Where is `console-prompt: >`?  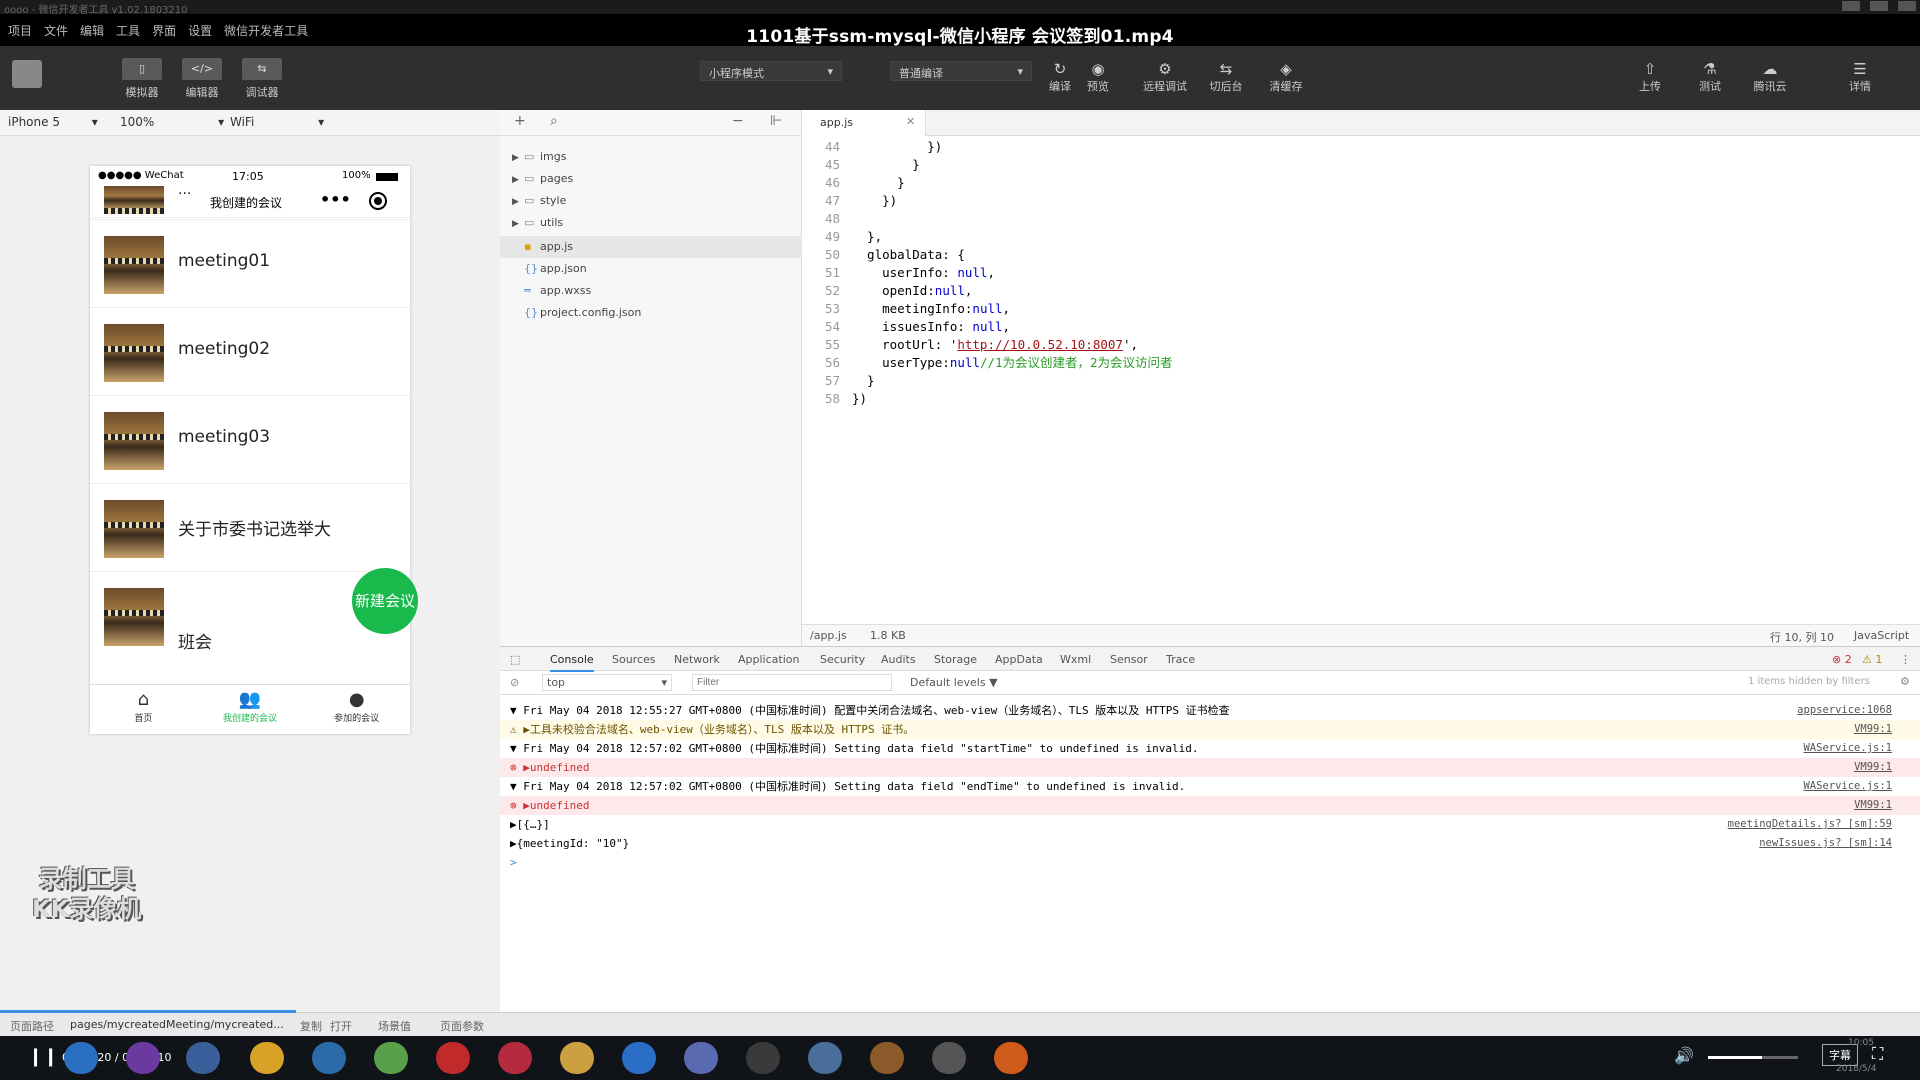 console-prompt: > is located at coordinates (1210, 862).